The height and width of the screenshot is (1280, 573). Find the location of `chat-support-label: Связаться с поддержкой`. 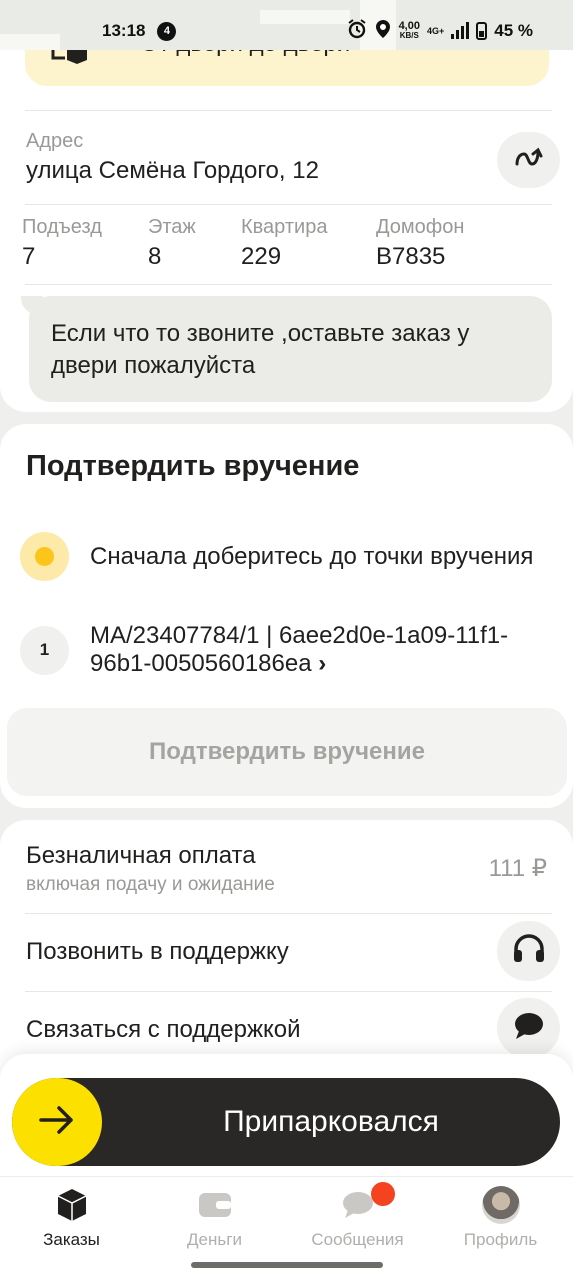

chat-support-label: Связаться с поддержкой is located at coordinates (163, 1030).